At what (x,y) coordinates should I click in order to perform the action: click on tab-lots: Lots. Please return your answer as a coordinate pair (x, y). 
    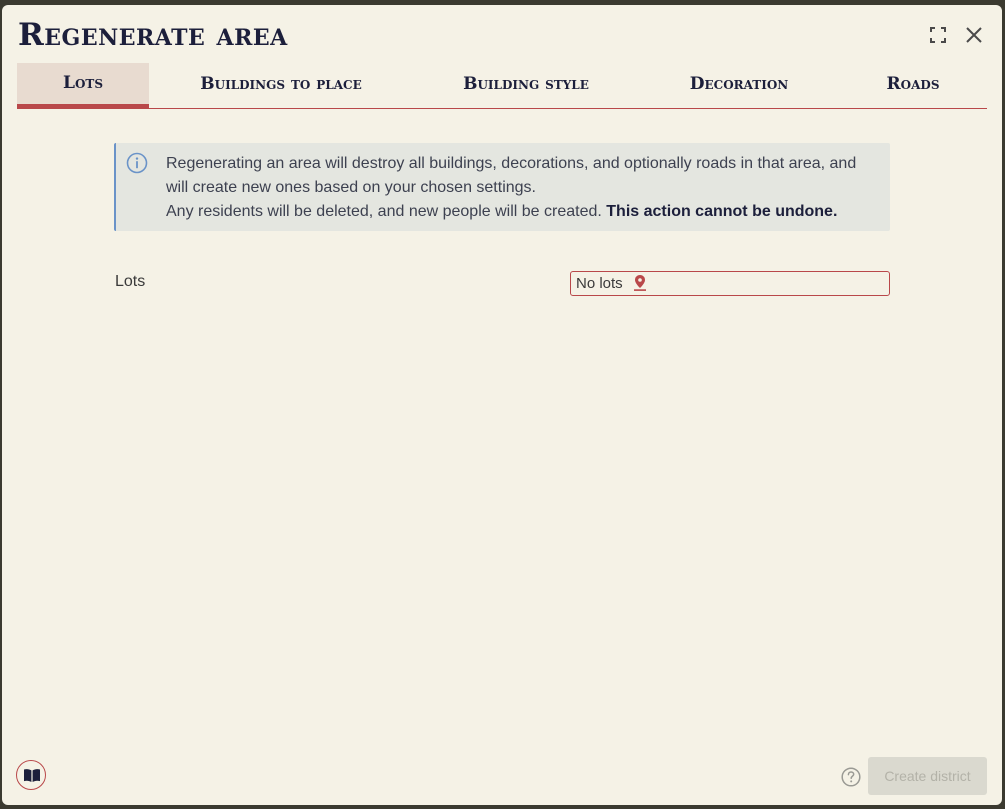
    Looking at the image, I should click on (83, 85).